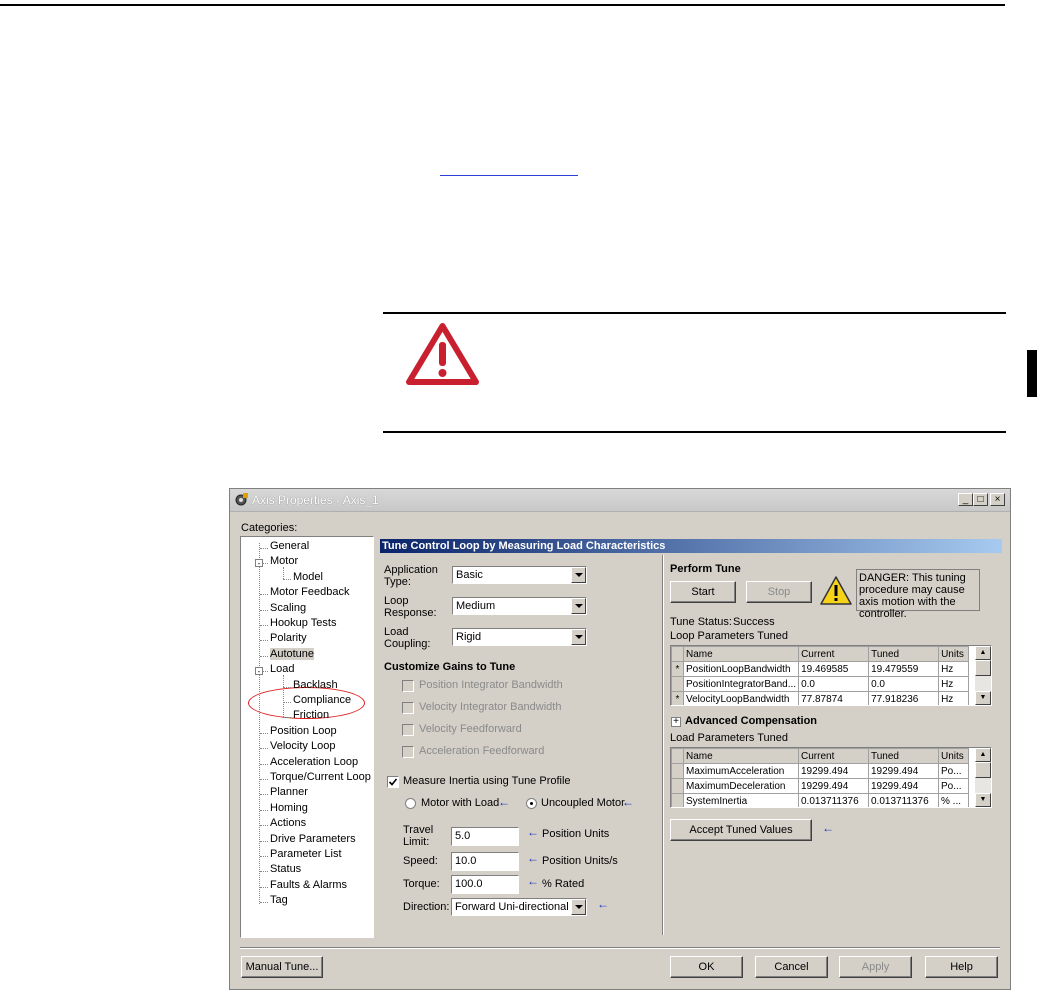  What do you see at coordinates (393, 782) in the screenshot?
I see `measure-inertia-checkbox` at bounding box center [393, 782].